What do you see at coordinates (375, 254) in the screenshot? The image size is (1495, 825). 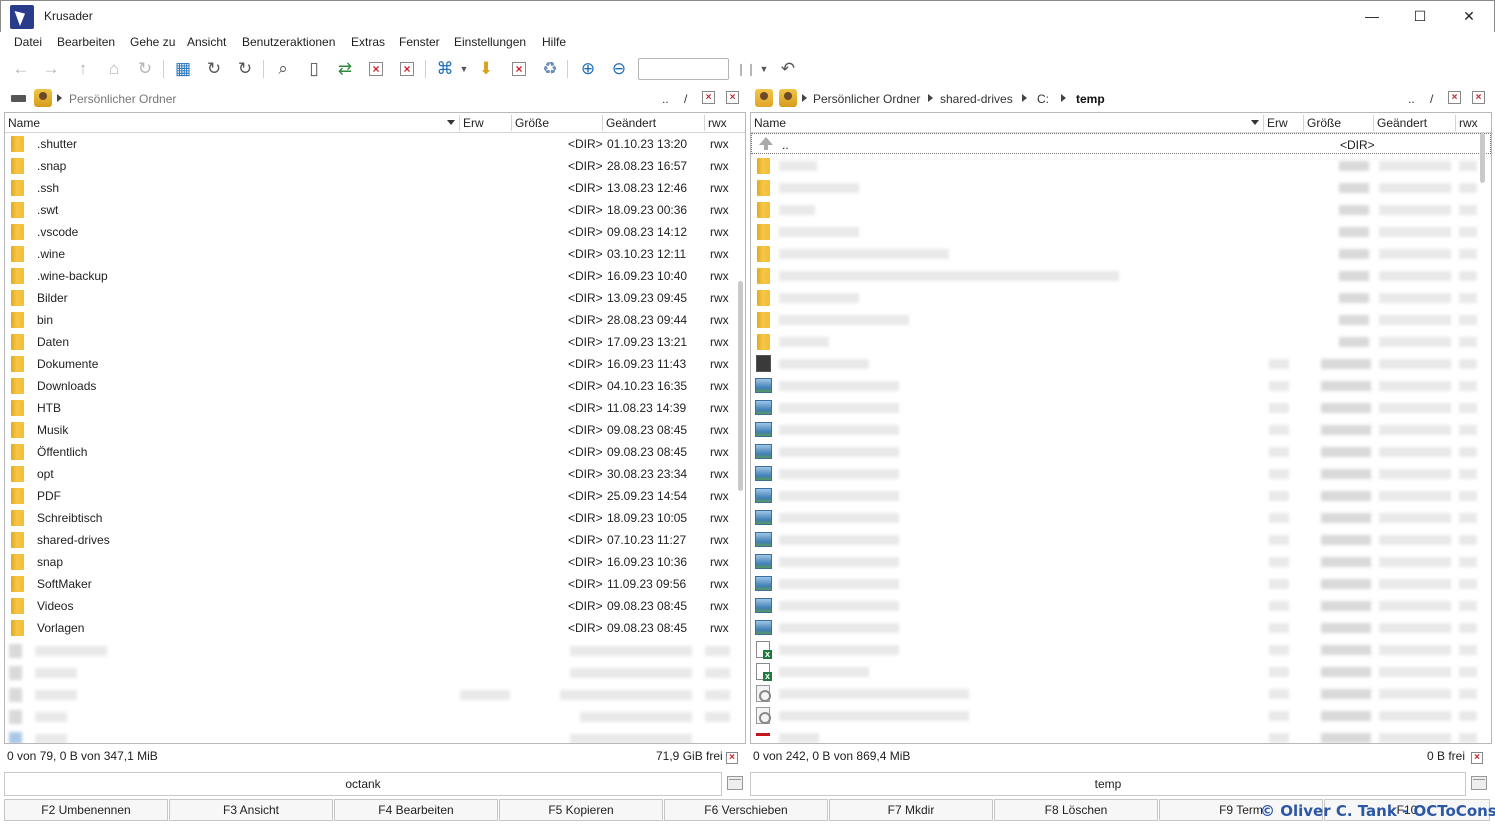 I see `table-row: .wine <DIR> 03.10.23 12:11 rwx` at bounding box center [375, 254].